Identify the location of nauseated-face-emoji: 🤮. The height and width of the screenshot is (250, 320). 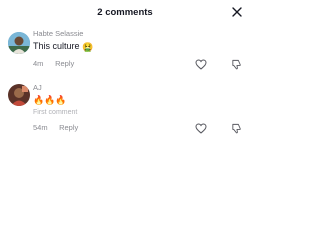
(88, 47).